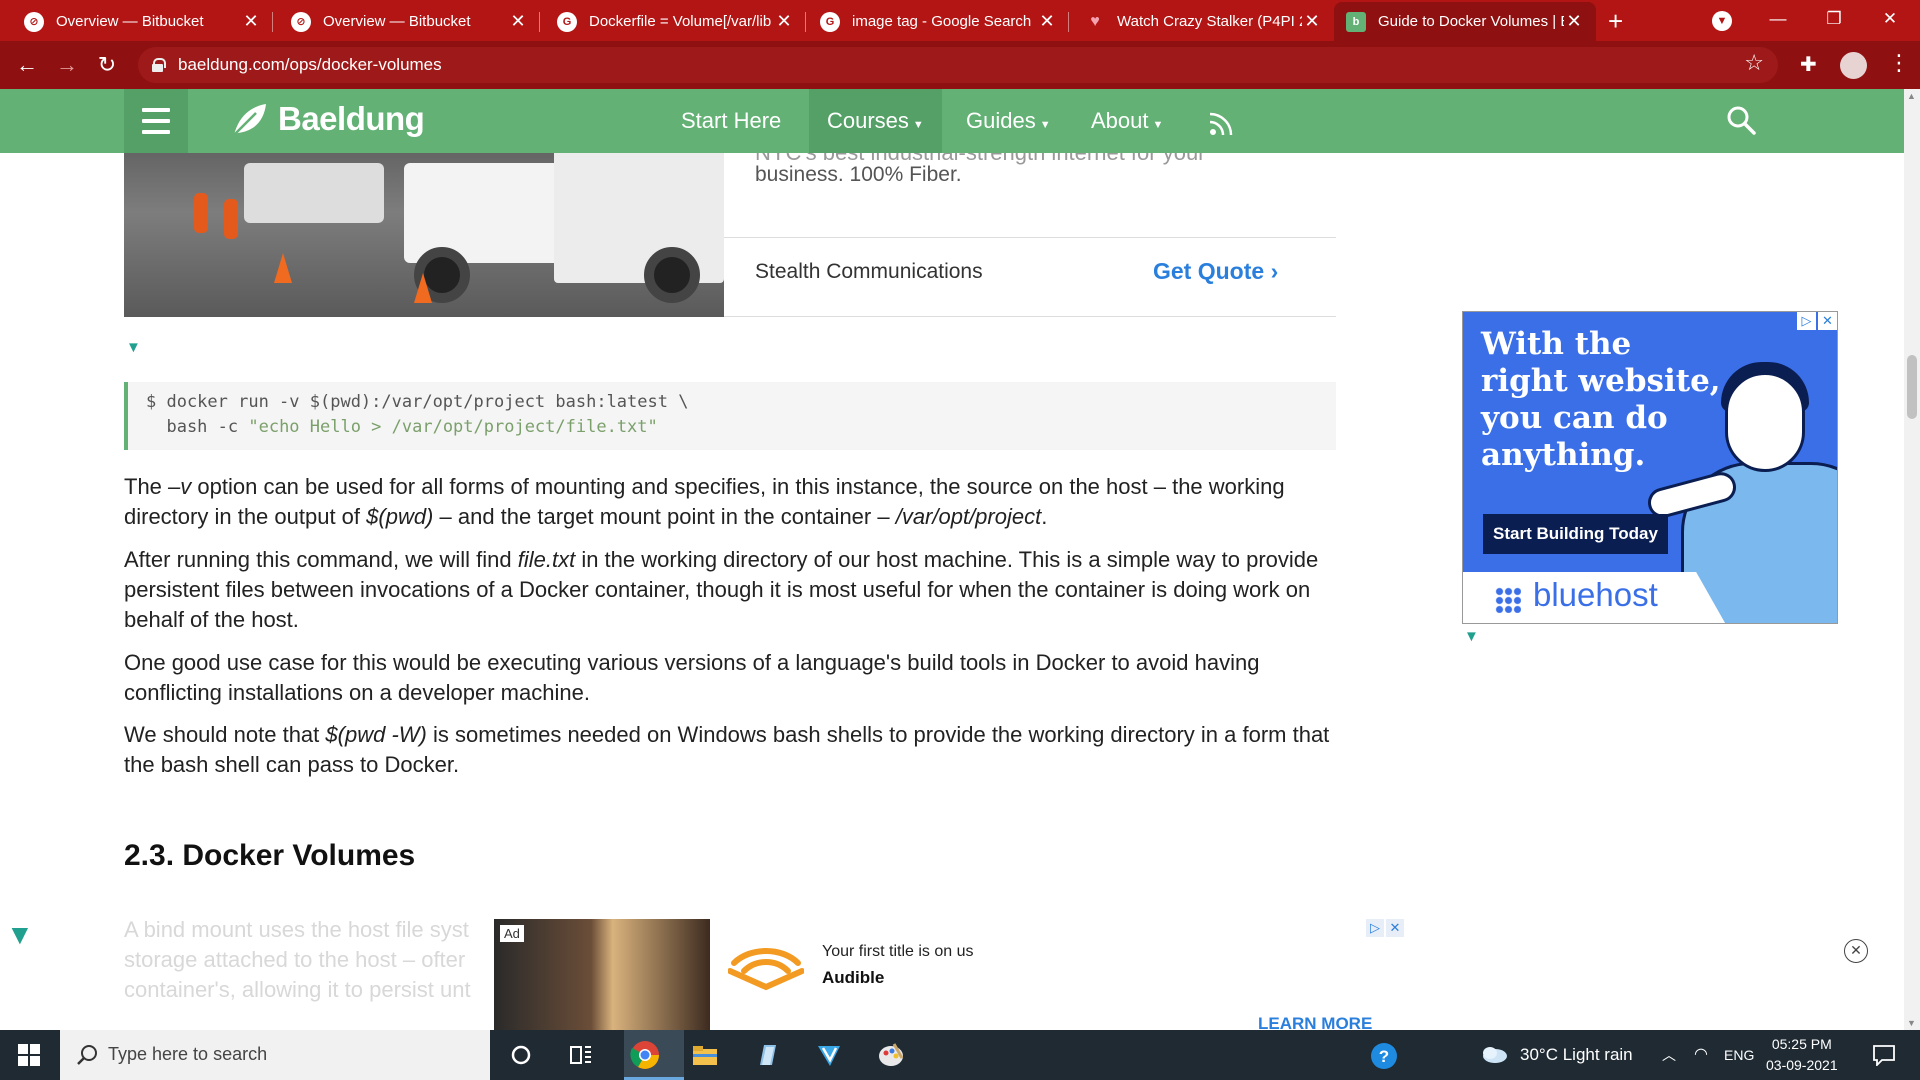 Image resolution: width=1920 pixels, height=1080 pixels. Describe the element at coordinates (1853, 65) in the screenshot. I see `avatar` at that location.